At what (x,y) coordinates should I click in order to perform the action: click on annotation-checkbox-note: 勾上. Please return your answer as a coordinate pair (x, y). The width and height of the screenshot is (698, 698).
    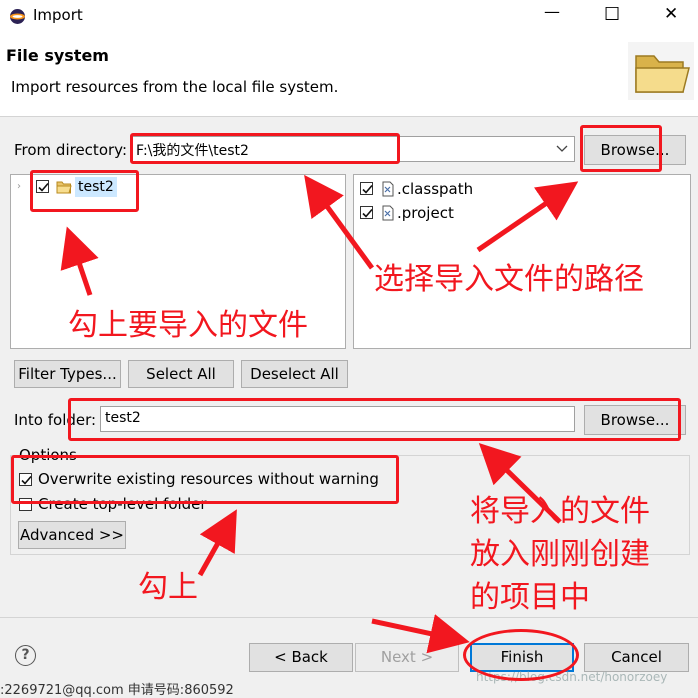
    Looking at the image, I should click on (168, 587).